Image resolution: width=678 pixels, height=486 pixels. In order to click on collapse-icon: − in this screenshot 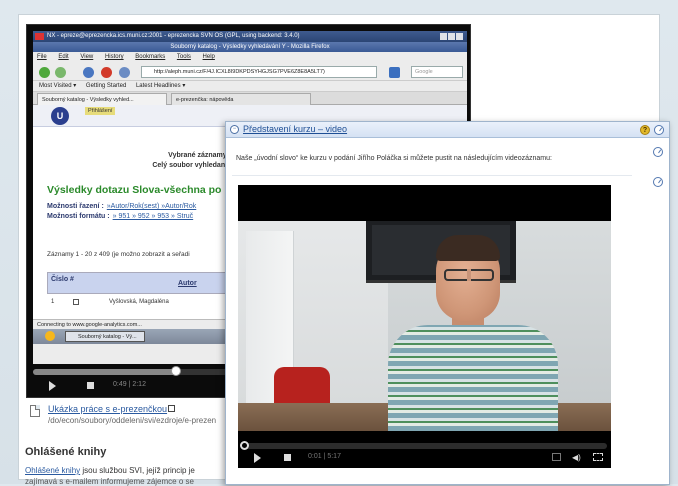, I will do `click(234, 129)`.